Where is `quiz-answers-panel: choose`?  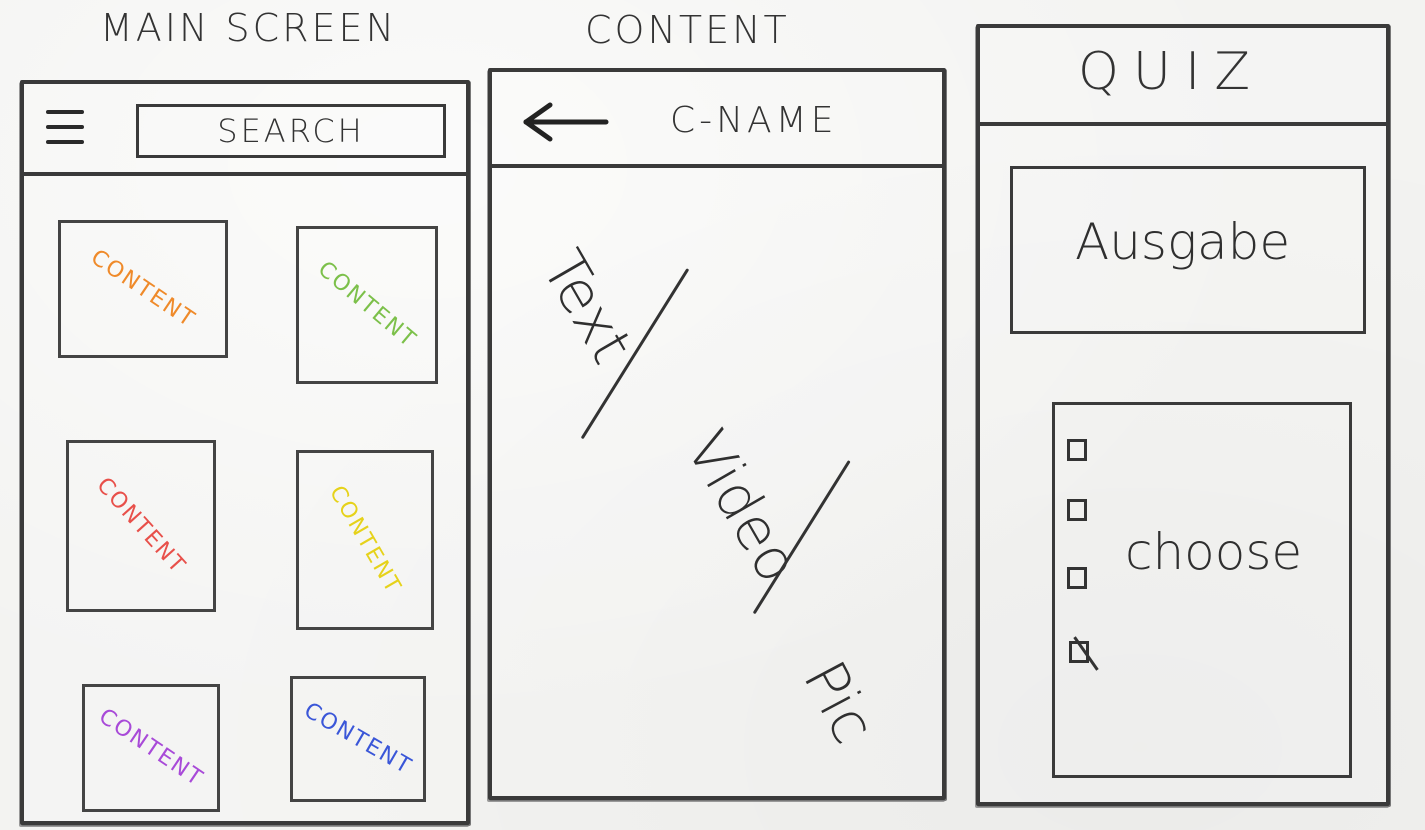
quiz-answers-panel: choose is located at coordinates (1202, 590).